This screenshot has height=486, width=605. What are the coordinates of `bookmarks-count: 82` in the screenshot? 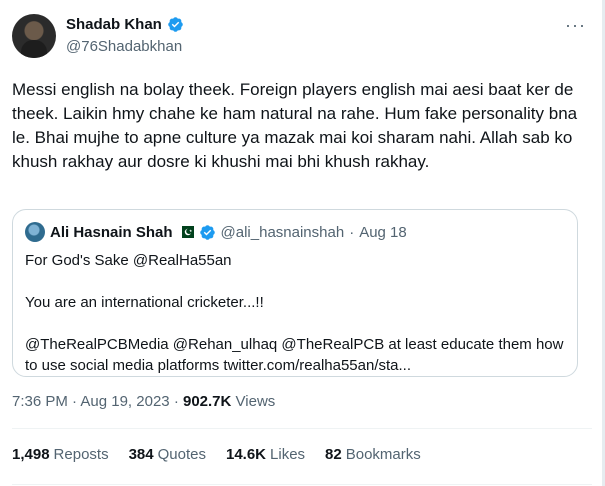 It's located at (333, 454).